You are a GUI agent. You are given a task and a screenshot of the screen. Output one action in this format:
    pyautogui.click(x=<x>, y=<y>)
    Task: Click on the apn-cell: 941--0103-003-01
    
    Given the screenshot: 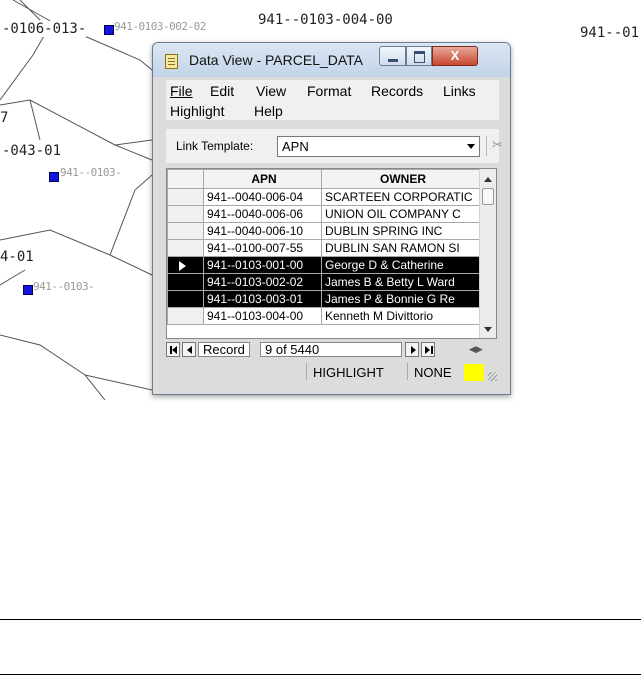 What is the action you would take?
    pyautogui.click(x=262, y=299)
    